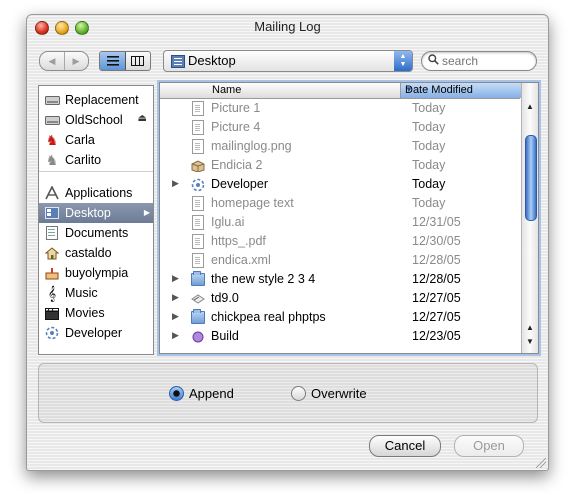 Image resolution: width=580 pixels, height=493 pixels. I want to click on file-name: Build, so click(225, 336).